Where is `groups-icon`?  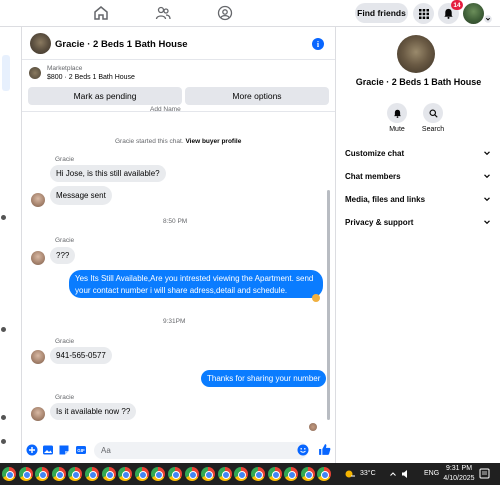 groups-icon is located at coordinates (225, 13).